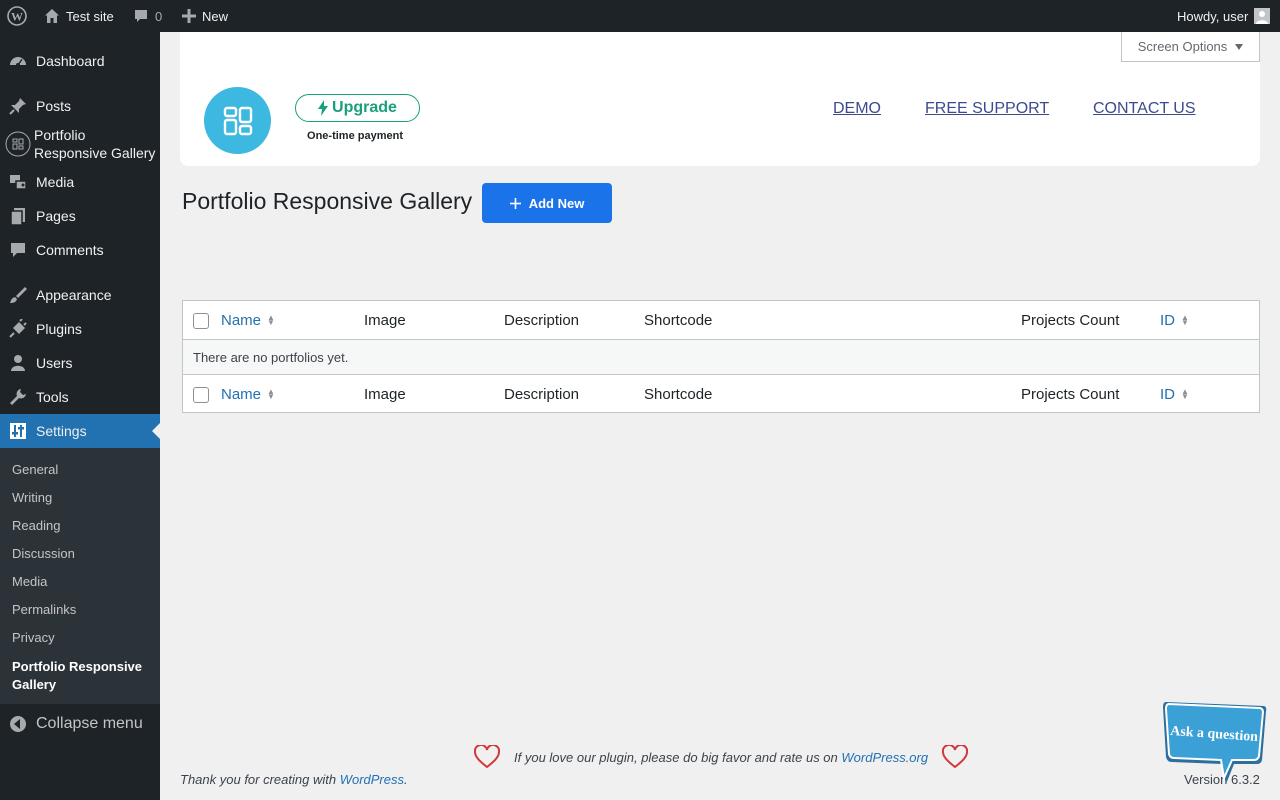 The image size is (1280, 800). I want to click on comments-count: 0, so click(159, 16).